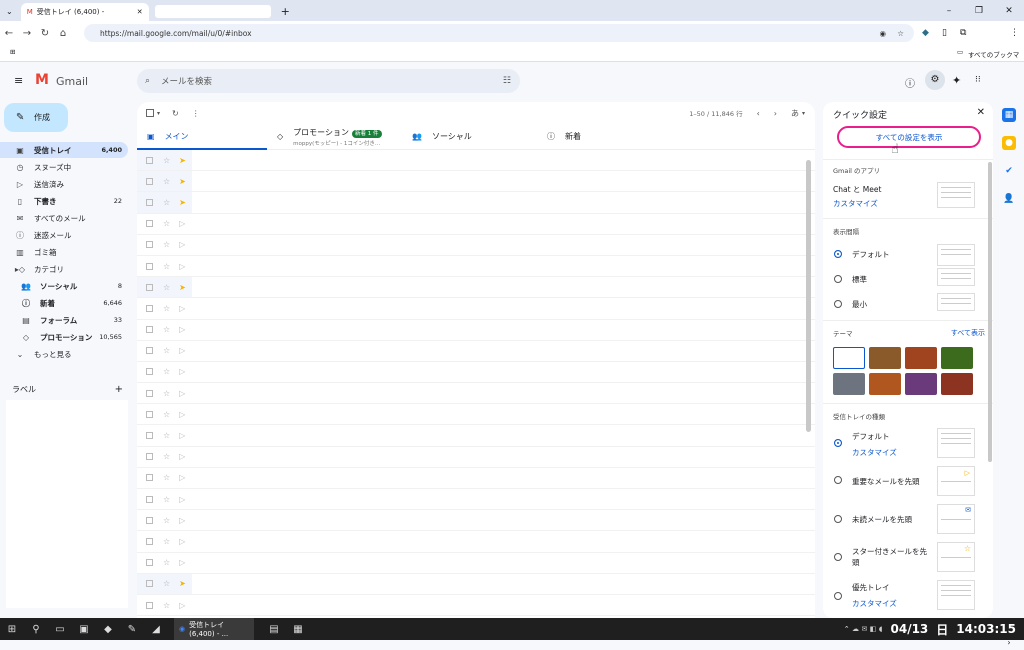  I want to click on task-view-icon: ▭, so click(60, 629).